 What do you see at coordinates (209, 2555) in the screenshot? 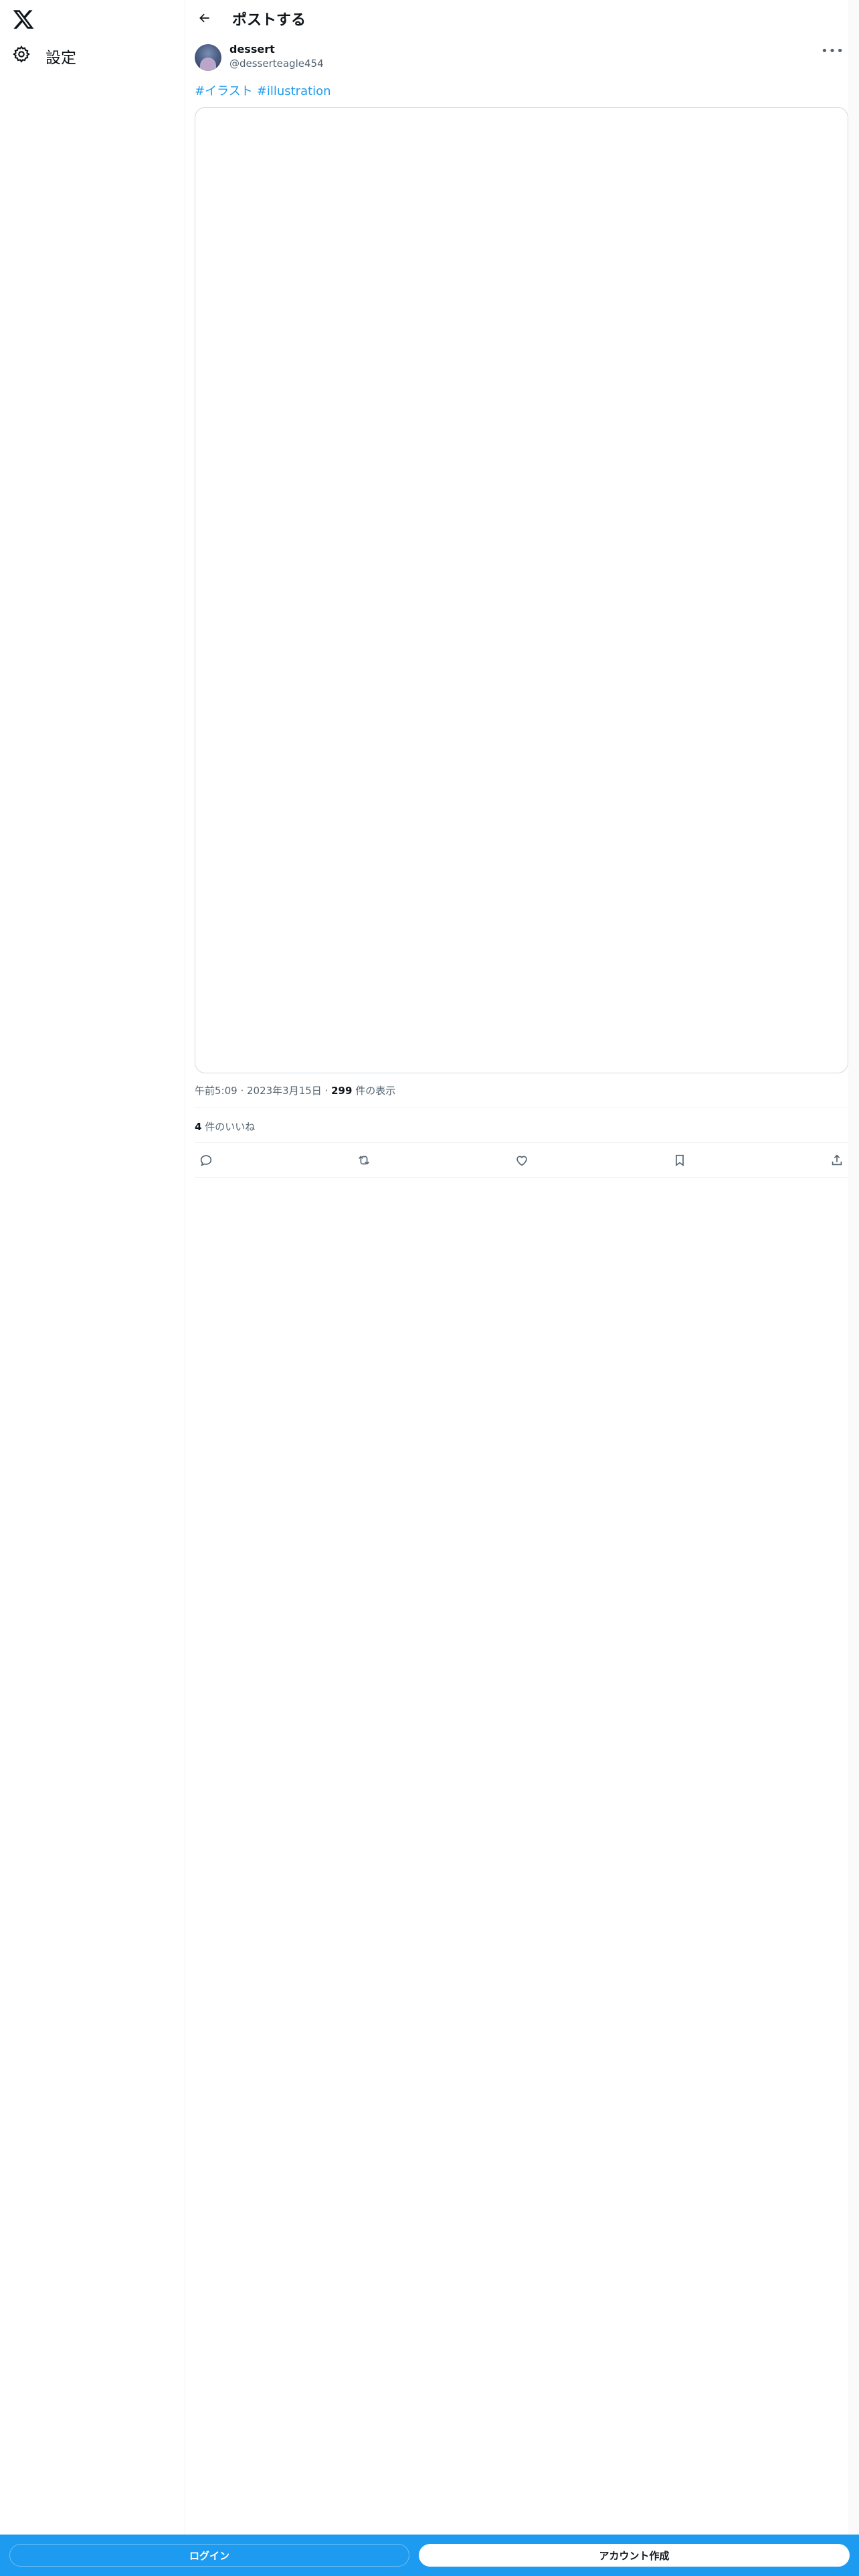
I see `login-button: ログイン` at bounding box center [209, 2555].